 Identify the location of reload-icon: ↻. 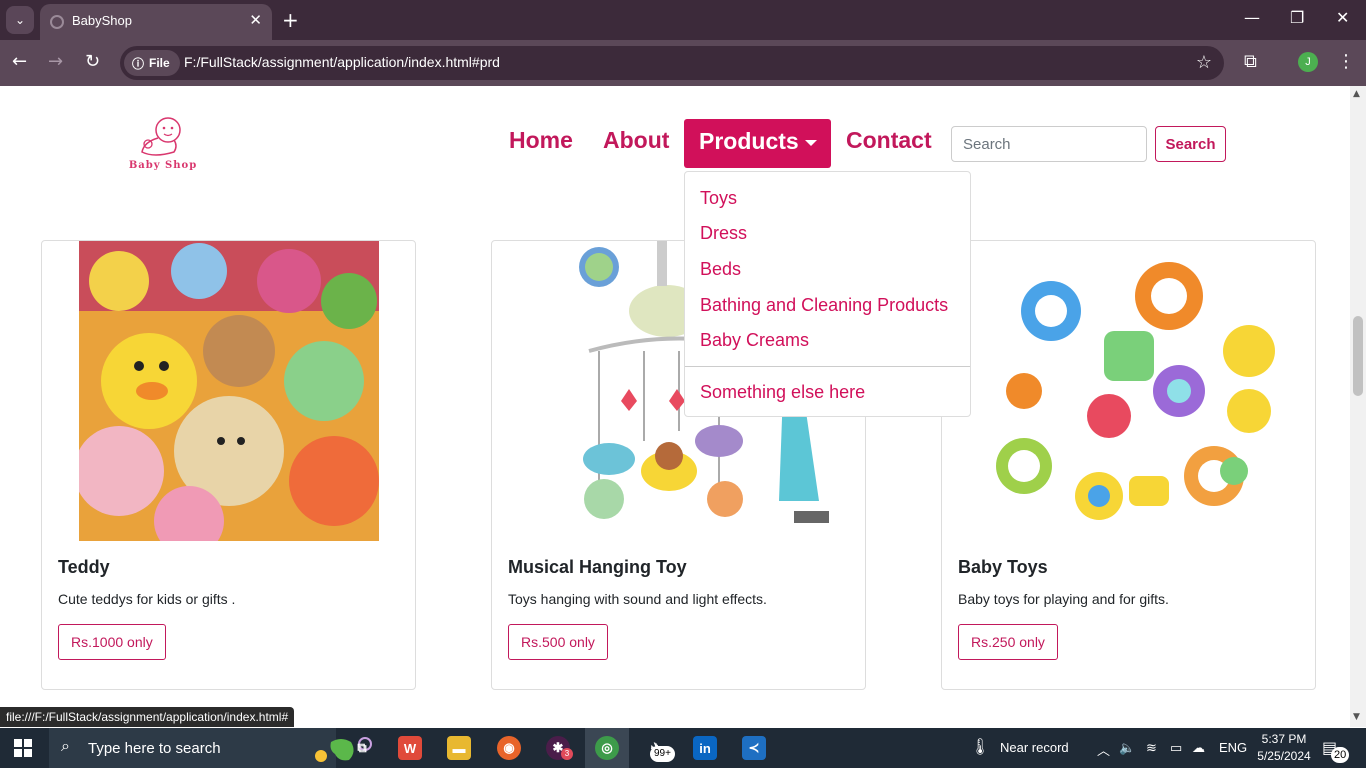
(92, 61).